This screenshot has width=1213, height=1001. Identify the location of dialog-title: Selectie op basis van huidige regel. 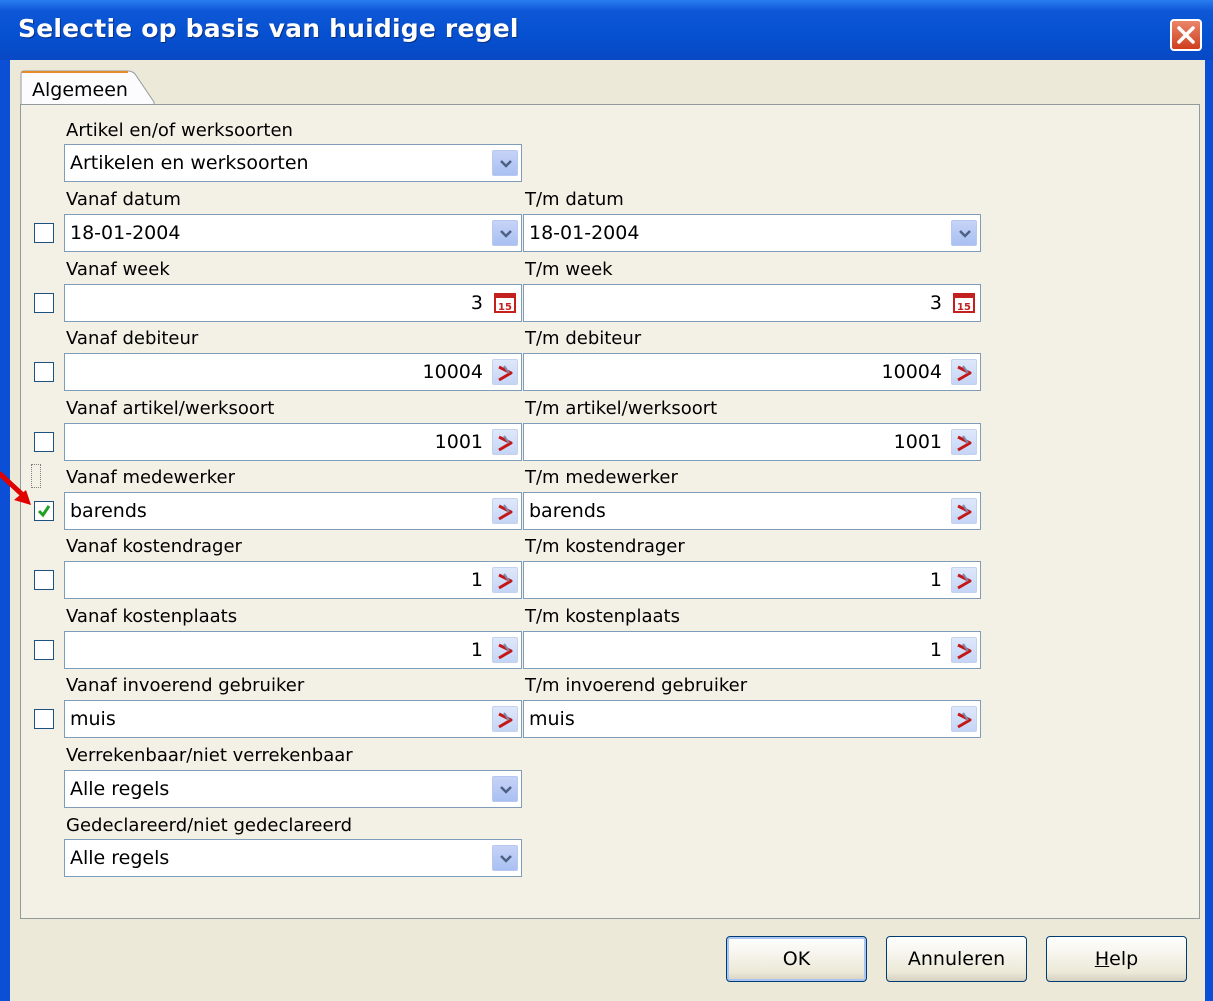
(268, 28).